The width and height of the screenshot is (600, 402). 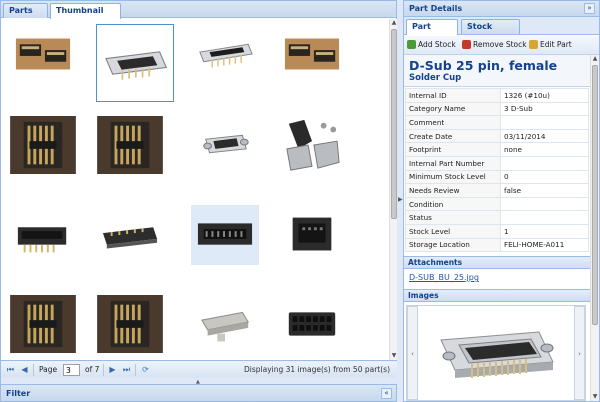 I want to click on thumbnail-dsub25-female-render, so click(x=135, y=63).